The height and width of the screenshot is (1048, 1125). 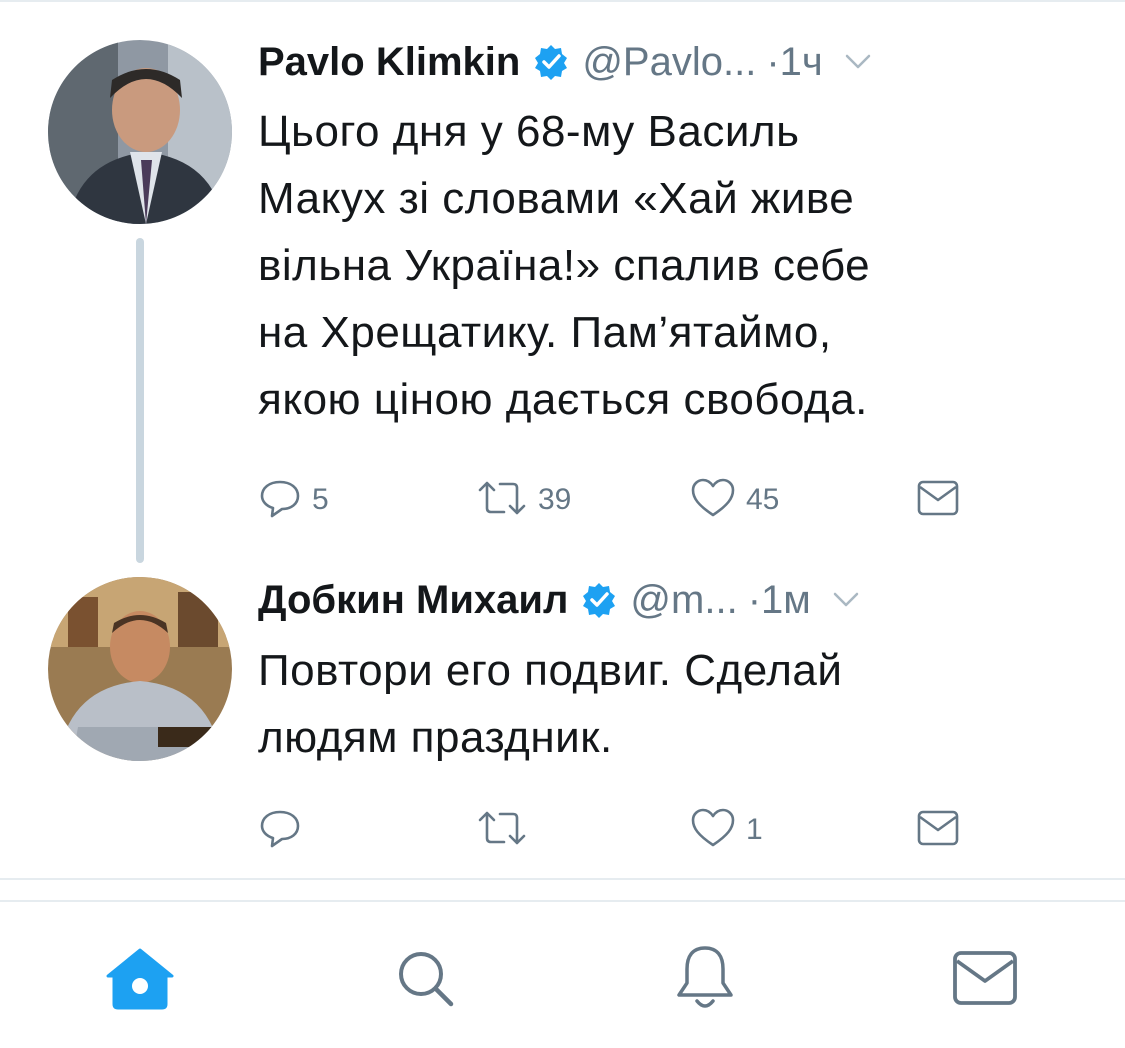 What do you see at coordinates (545, 332) in the screenshot?
I see `tweet-text-line: на Хрещатику. Пам’ятаймо,` at bounding box center [545, 332].